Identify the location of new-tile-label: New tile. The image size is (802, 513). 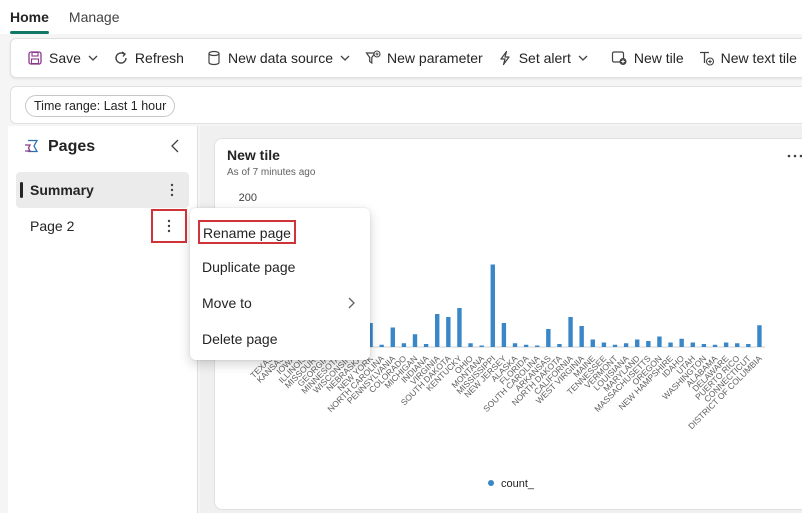
(658, 58).